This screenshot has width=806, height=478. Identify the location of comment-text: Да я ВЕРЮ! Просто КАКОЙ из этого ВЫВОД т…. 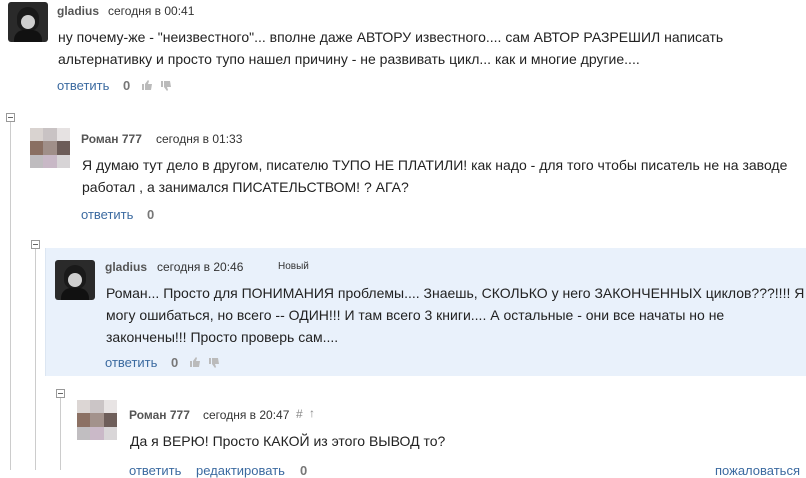
(288, 441).